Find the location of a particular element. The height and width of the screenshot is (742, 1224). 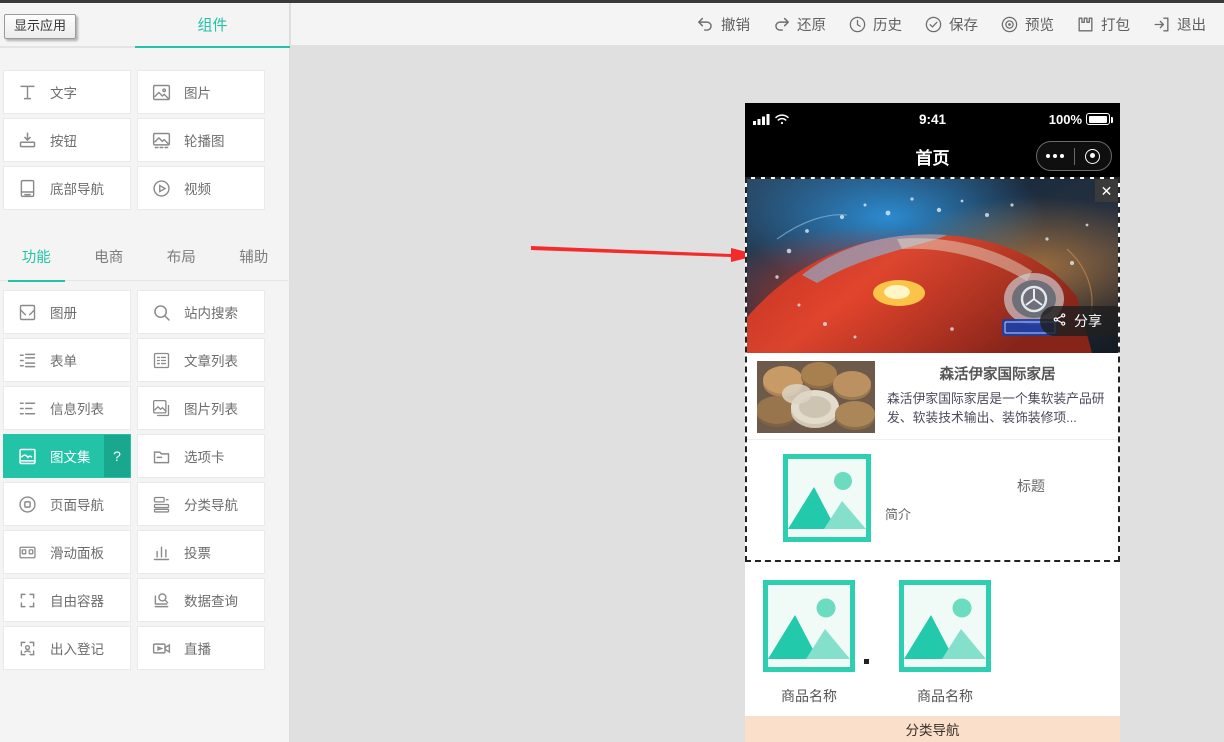

component-item-free-container: 自由容器 is located at coordinates (67, 600).